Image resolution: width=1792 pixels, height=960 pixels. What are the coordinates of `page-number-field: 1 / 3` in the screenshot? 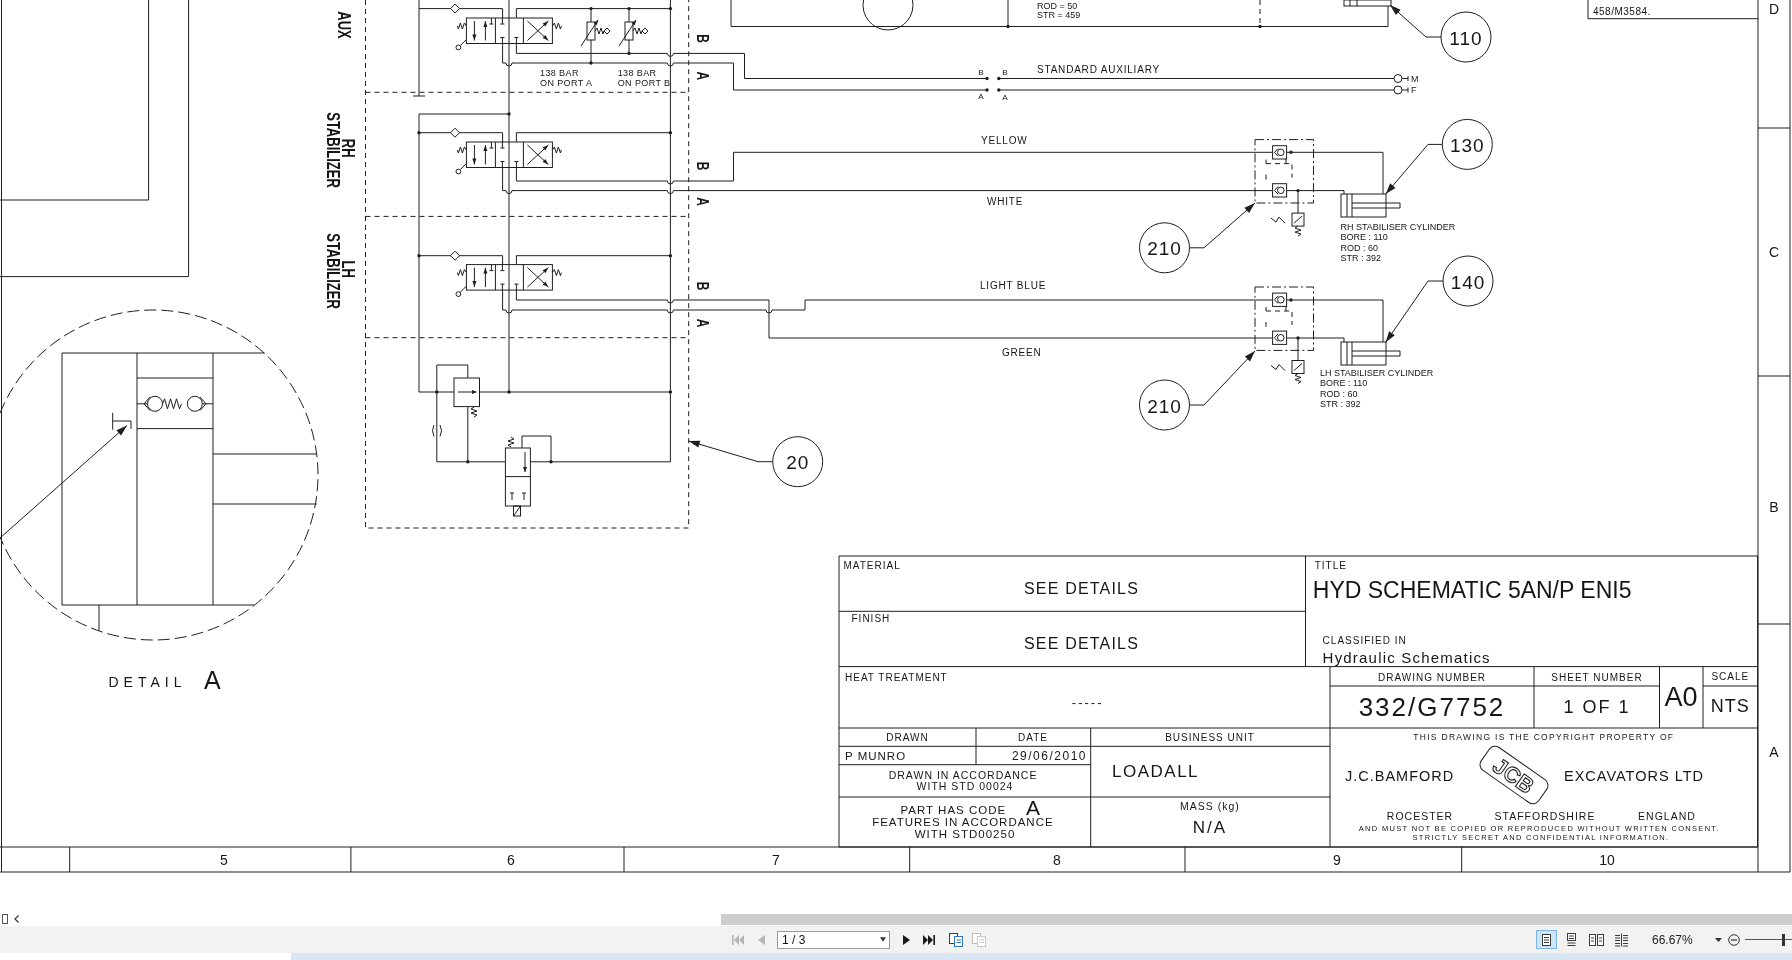 It's located at (829, 939).